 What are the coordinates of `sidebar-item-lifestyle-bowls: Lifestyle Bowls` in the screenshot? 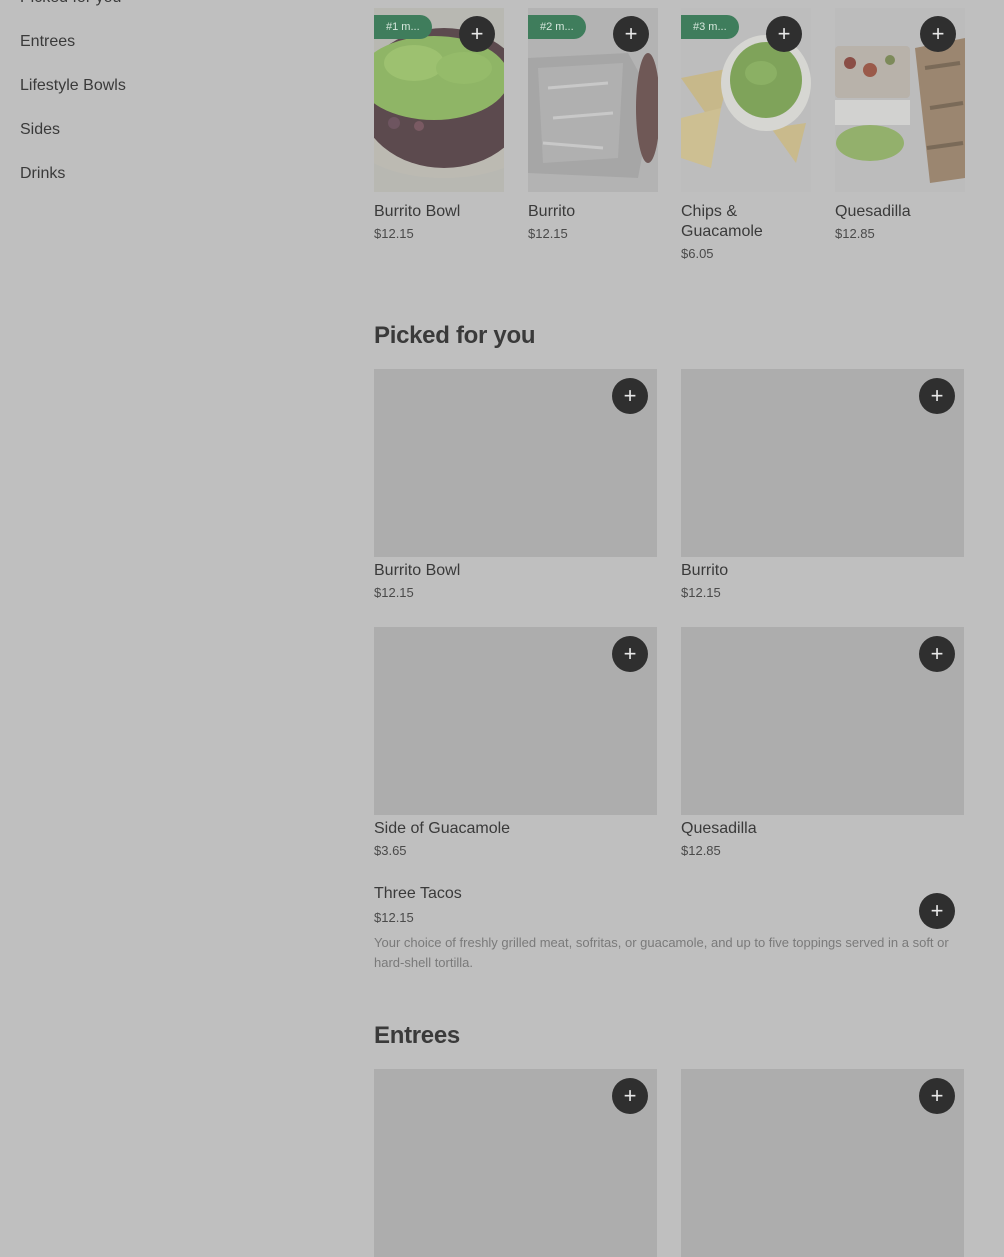 It's located at (170, 98).